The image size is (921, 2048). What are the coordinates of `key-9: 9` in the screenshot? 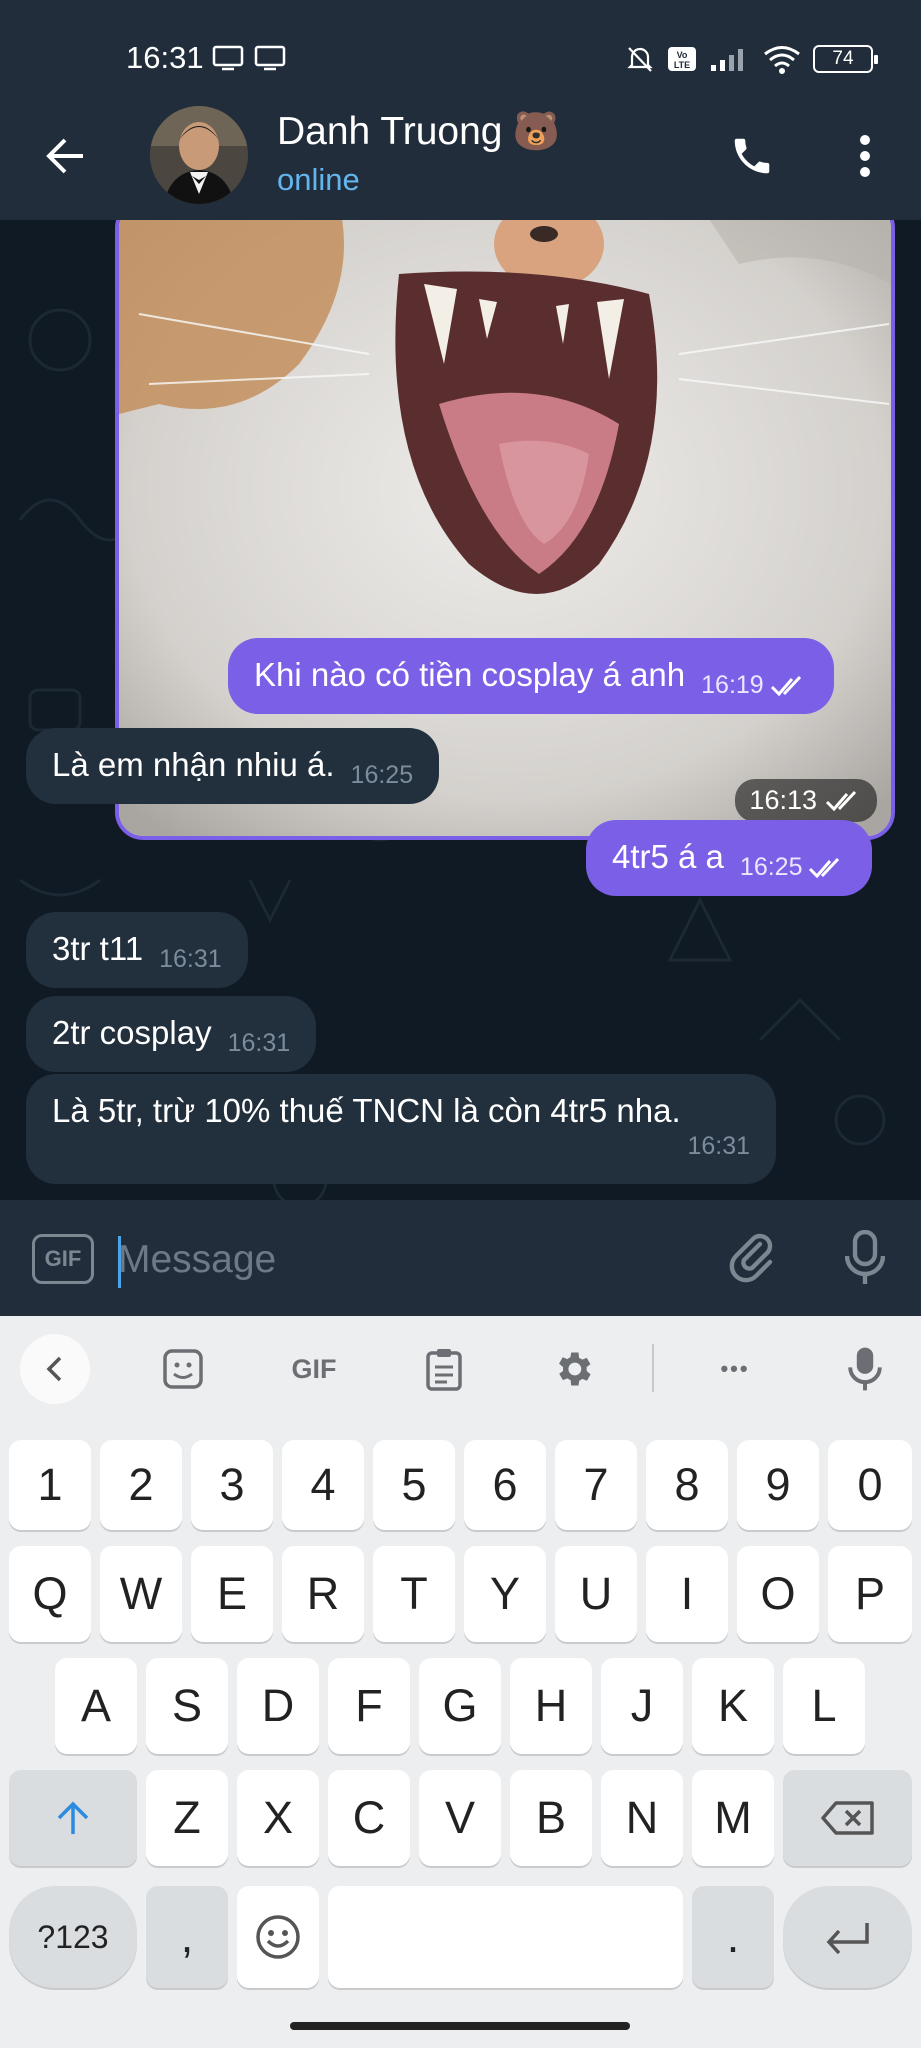 It's located at (778, 1485).